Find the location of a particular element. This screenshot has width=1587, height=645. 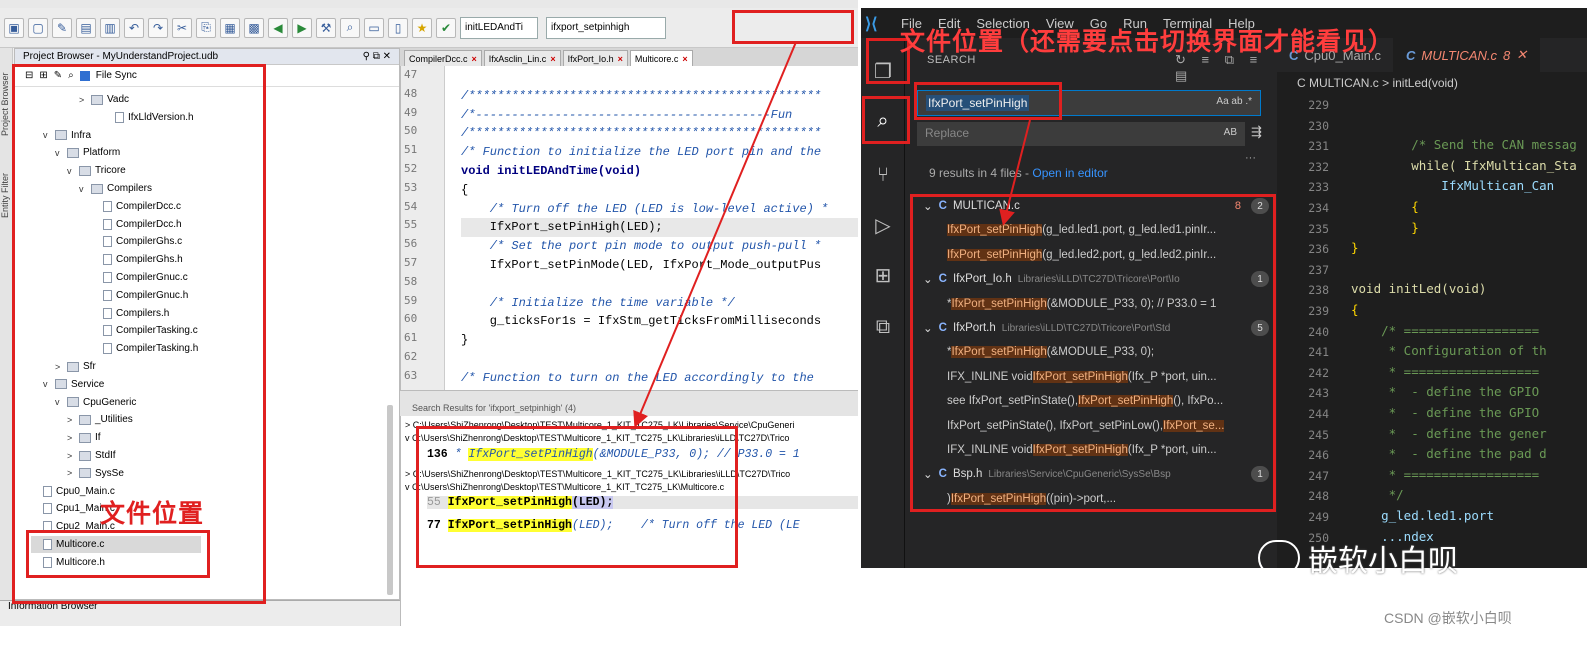

tab-ifxport-io-h: IfxPort_Io.h × is located at coordinates (595, 58).